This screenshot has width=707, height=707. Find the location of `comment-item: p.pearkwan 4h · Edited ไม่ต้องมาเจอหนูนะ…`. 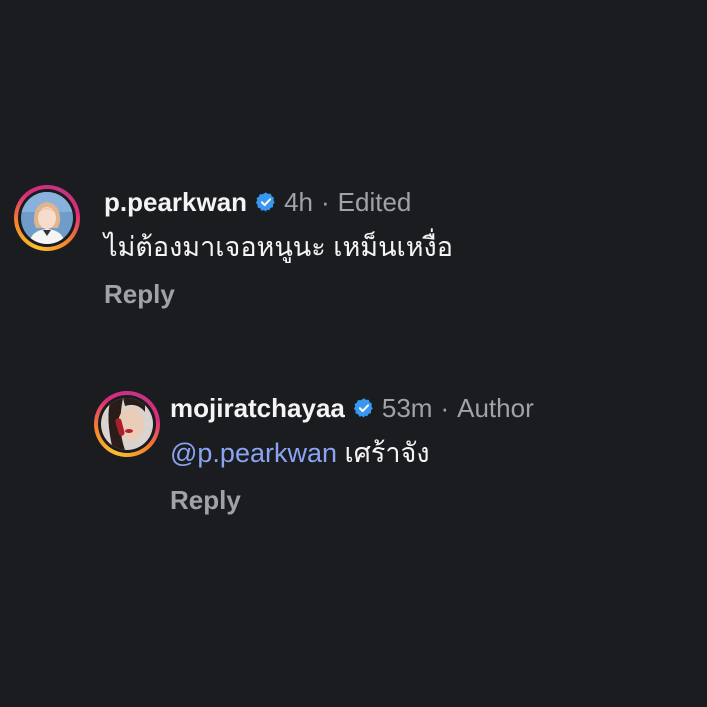

comment-item: p.pearkwan 4h · Edited ไม่ต้องมาเจอหนูนะ… is located at coordinates (233, 248).